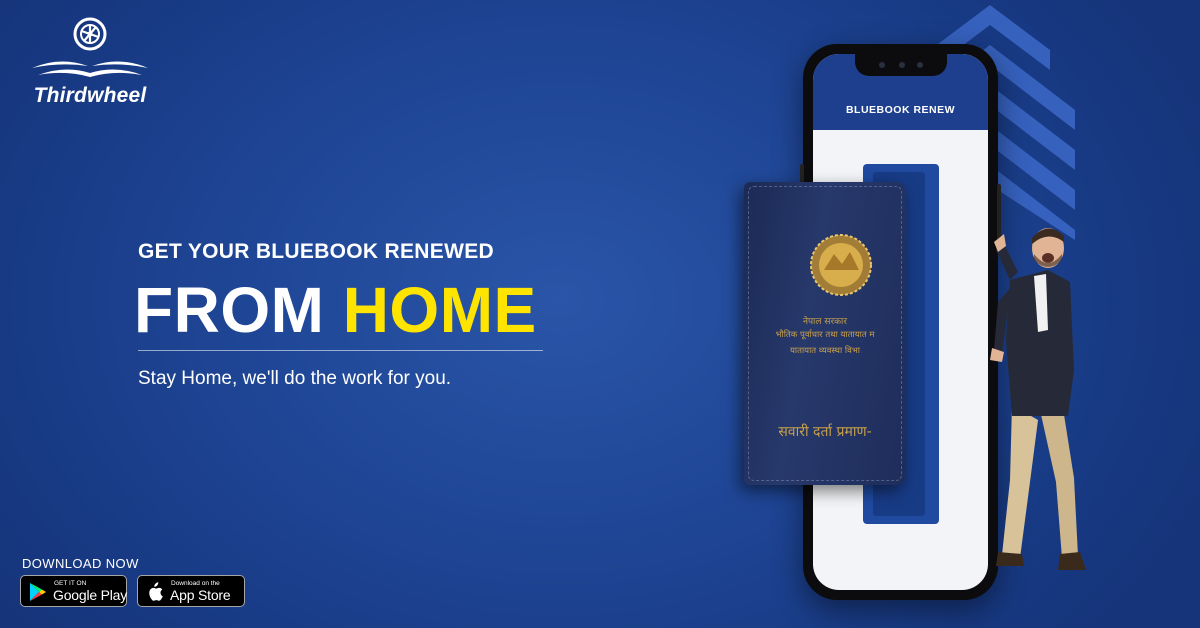 The height and width of the screenshot is (628, 1200). What do you see at coordinates (156, 591) in the screenshot?
I see `apple-icon` at bounding box center [156, 591].